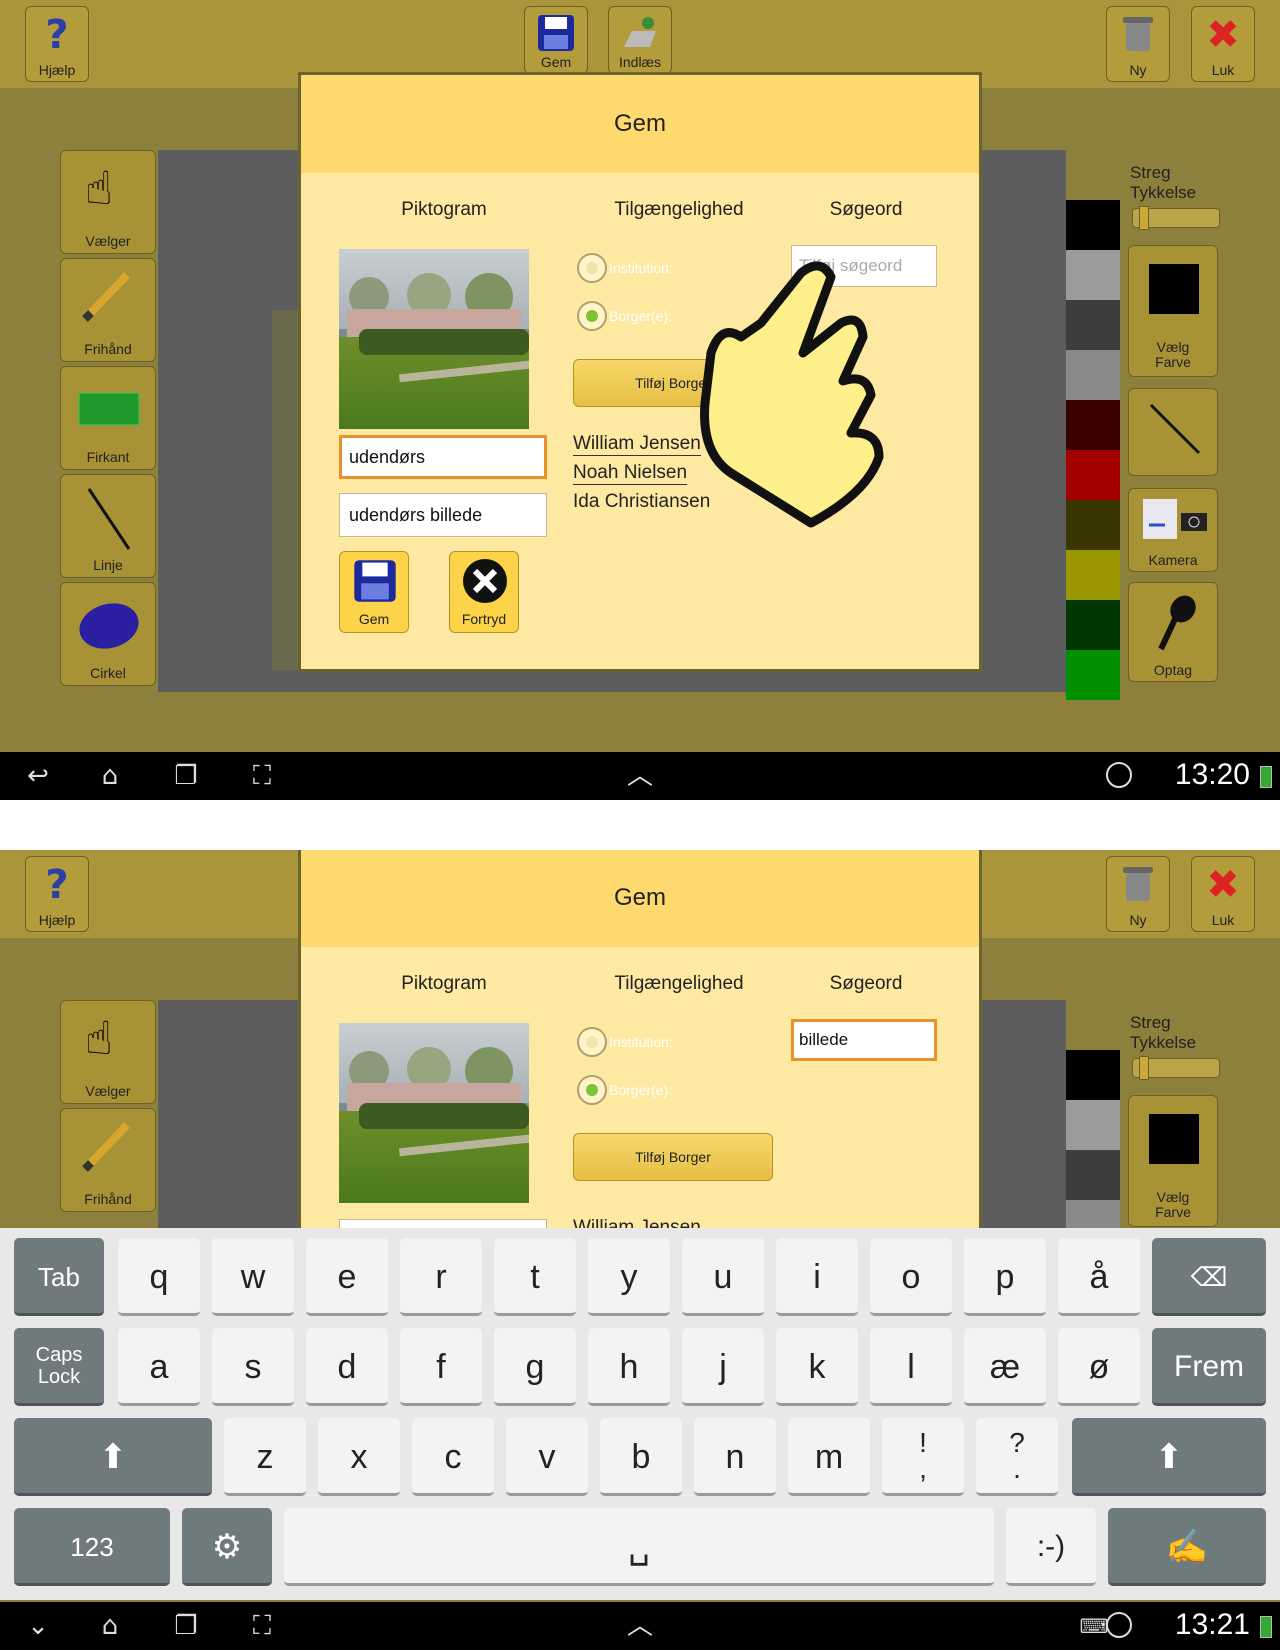 The height and width of the screenshot is (1650, 1280). Describe the element at coordinates (1169, 1457) in the screenshot. I see `shift-right-key: ⬆` at that location.